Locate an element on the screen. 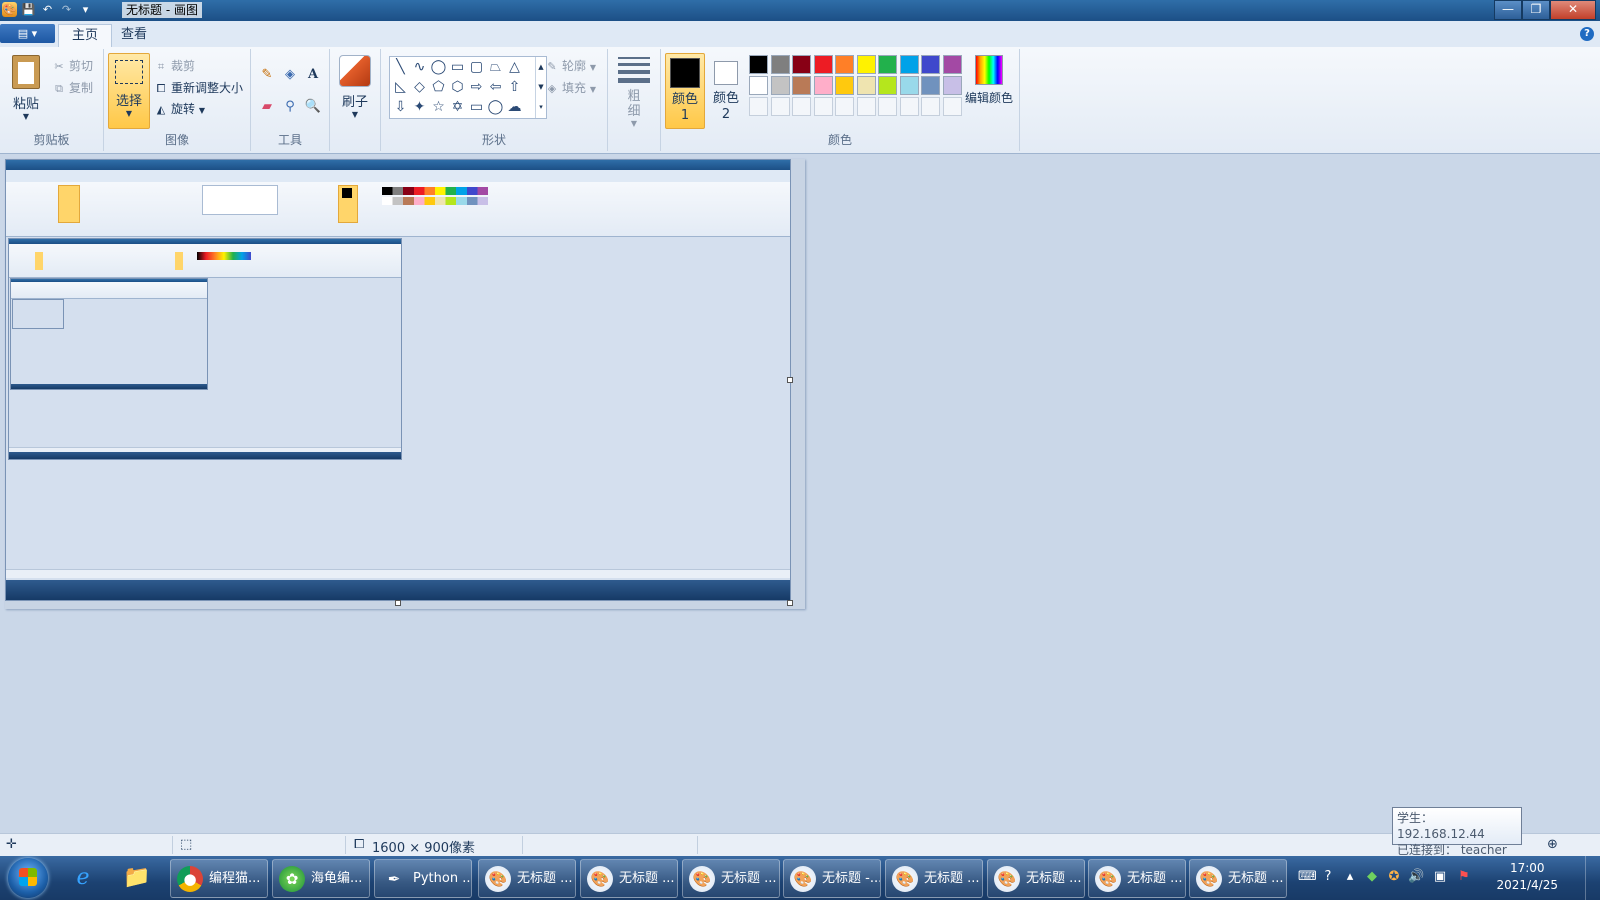 The image size is (1600, 900). redo-icon: ↷ is located at coordinates (66, 9).